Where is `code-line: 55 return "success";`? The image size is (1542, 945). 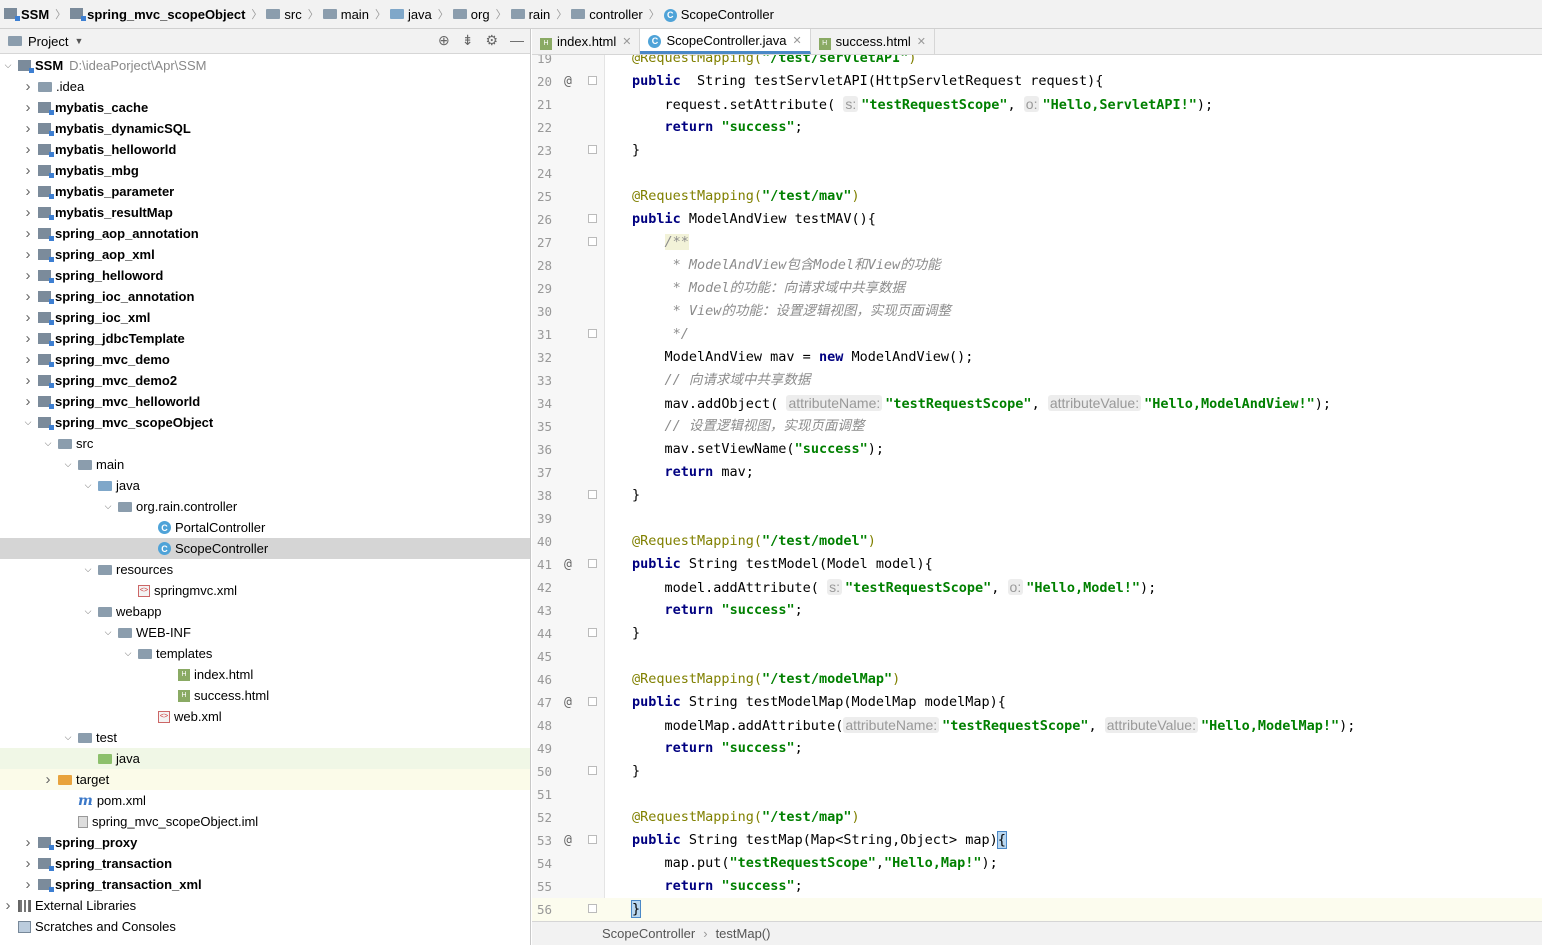
code-line: 55 return "success"; is located at coordinates (1037, 886).